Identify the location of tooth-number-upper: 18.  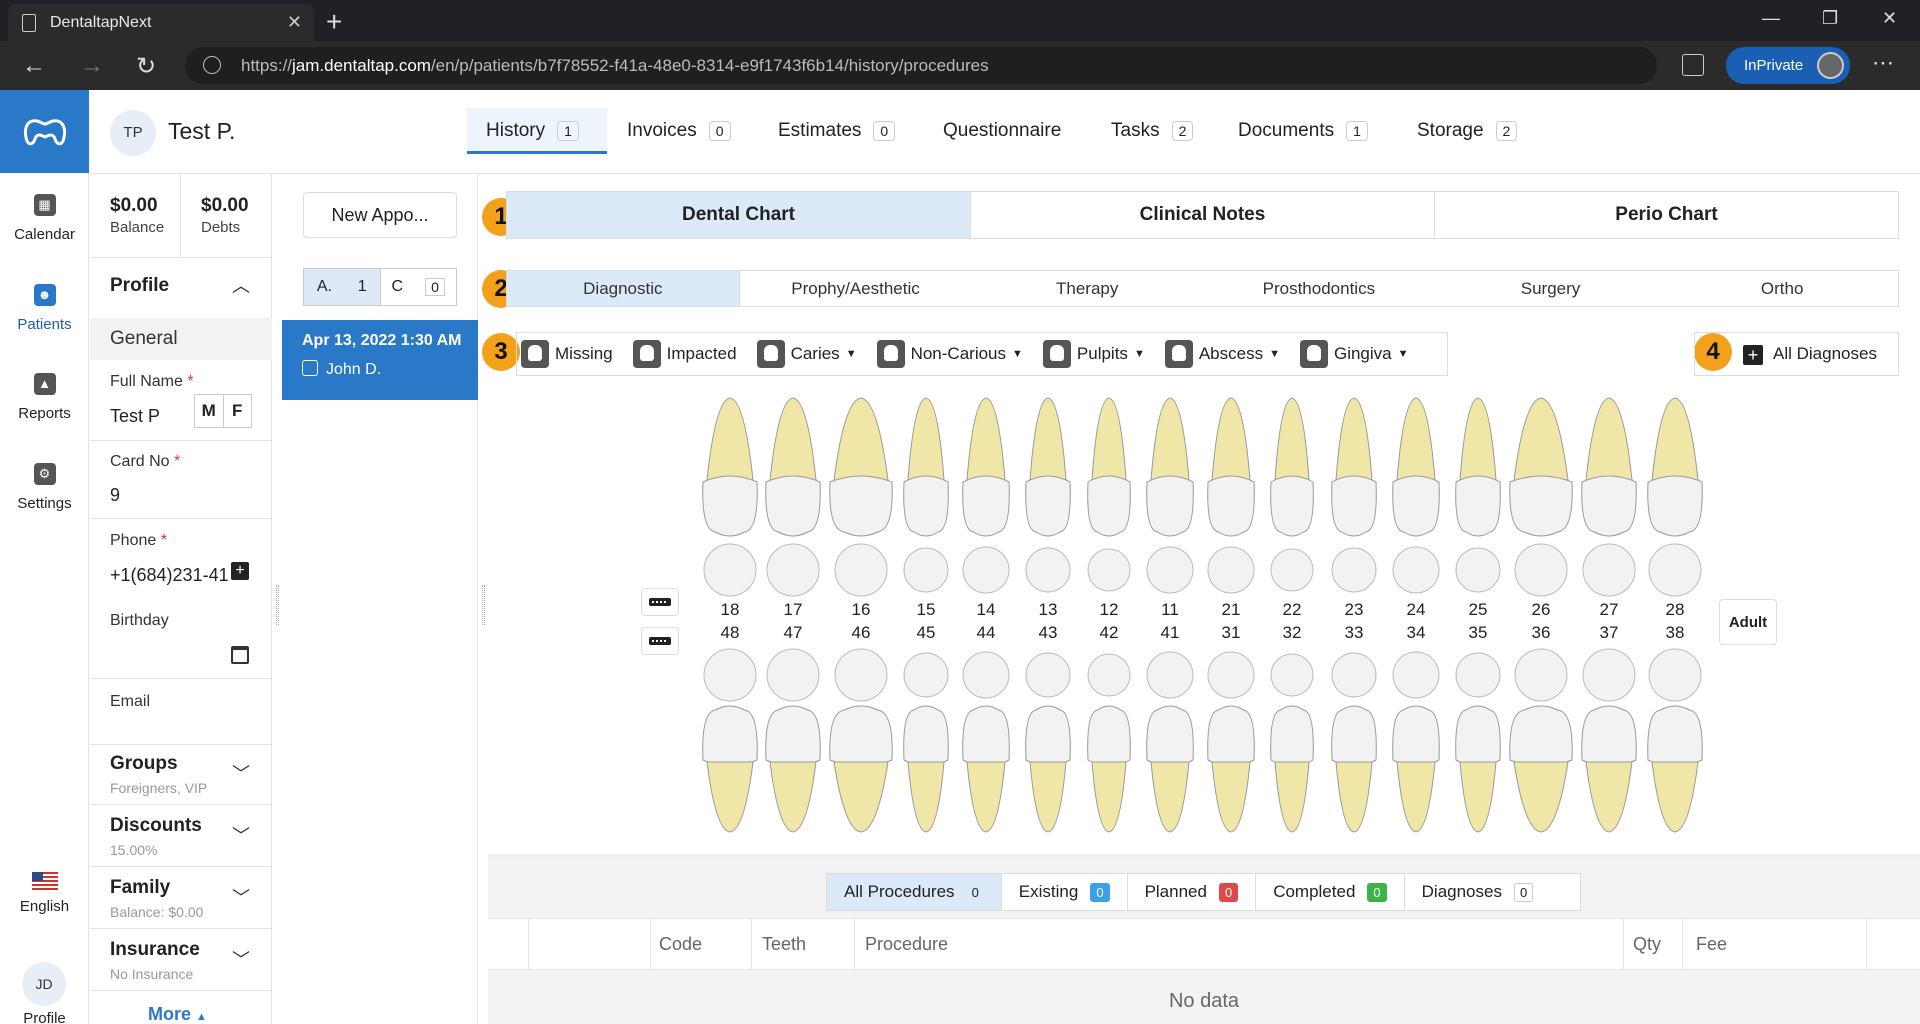
(730, 609).